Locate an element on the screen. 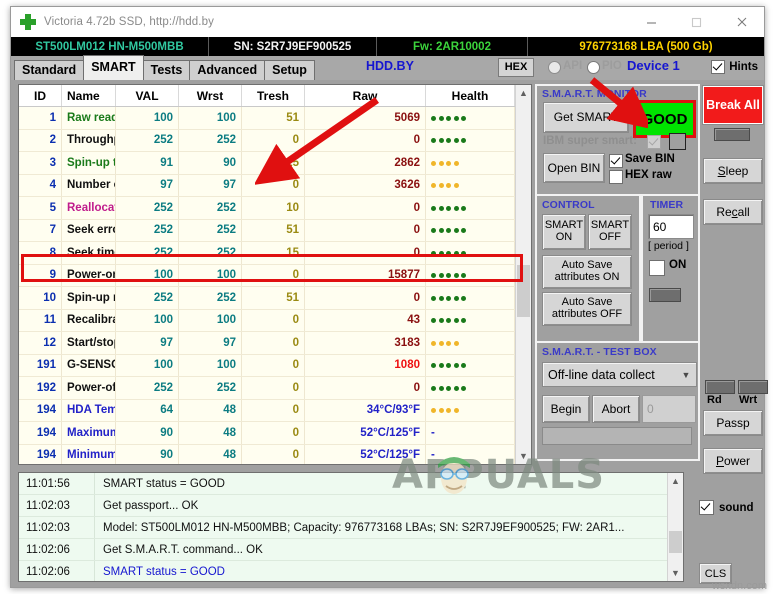 Image resolution: width=773 pixels, height=594 pixels. smart-on-button: SMART ON is located at coordinates (564, 232).